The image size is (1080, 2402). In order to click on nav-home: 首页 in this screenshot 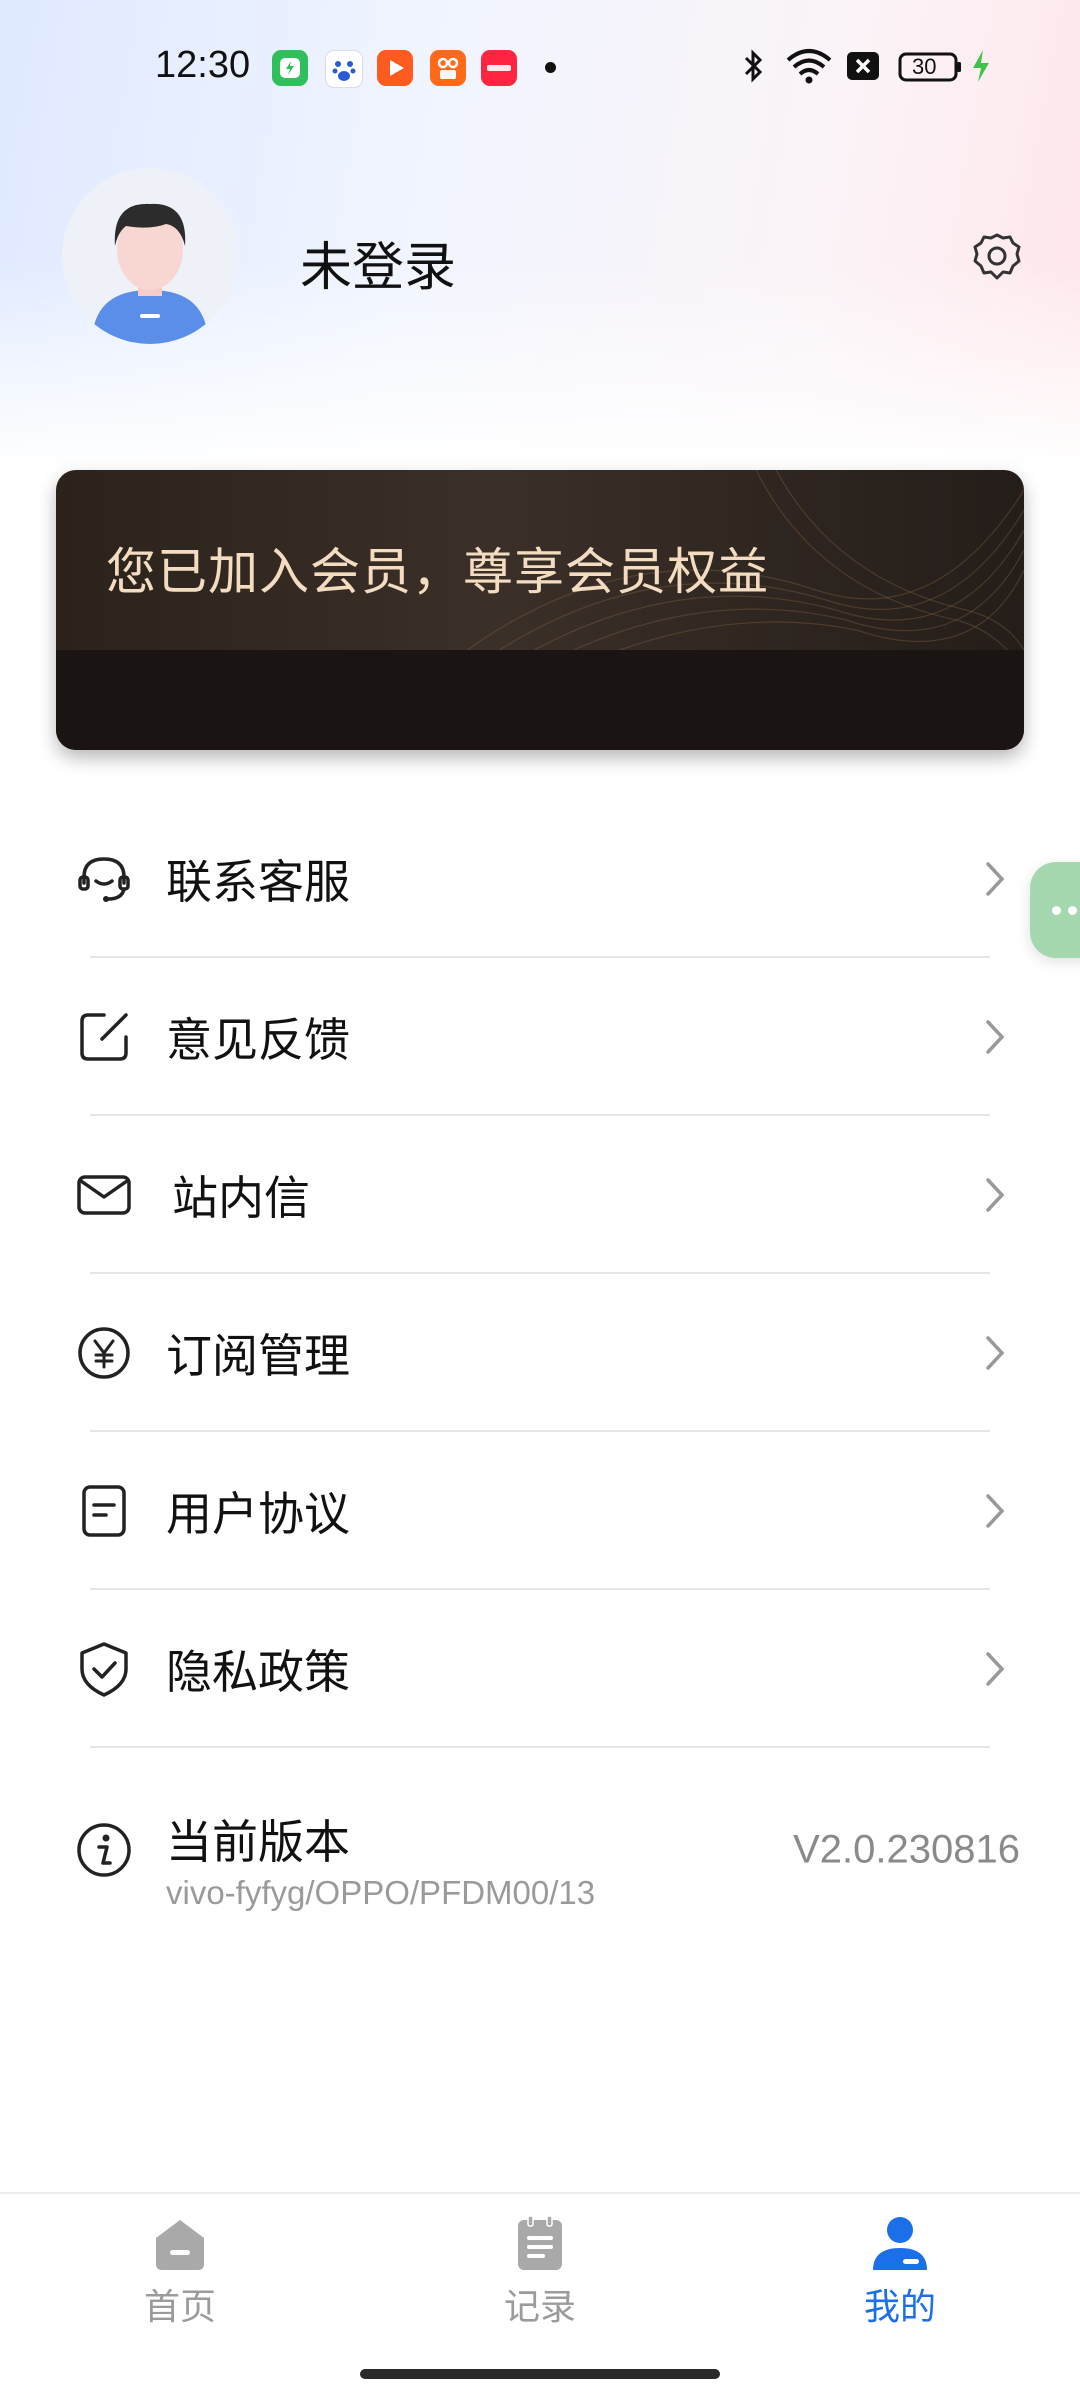, I will do `click(180, 2284)`.